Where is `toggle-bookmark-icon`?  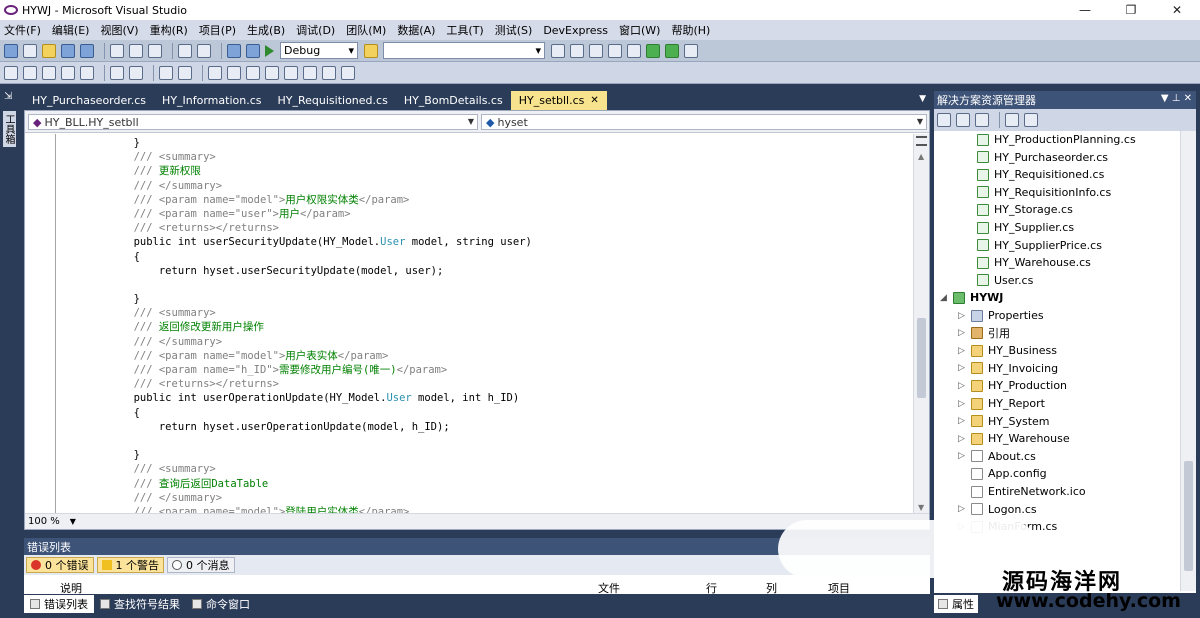 toggle-bookmark-icon is located at coordinates (215, 72).